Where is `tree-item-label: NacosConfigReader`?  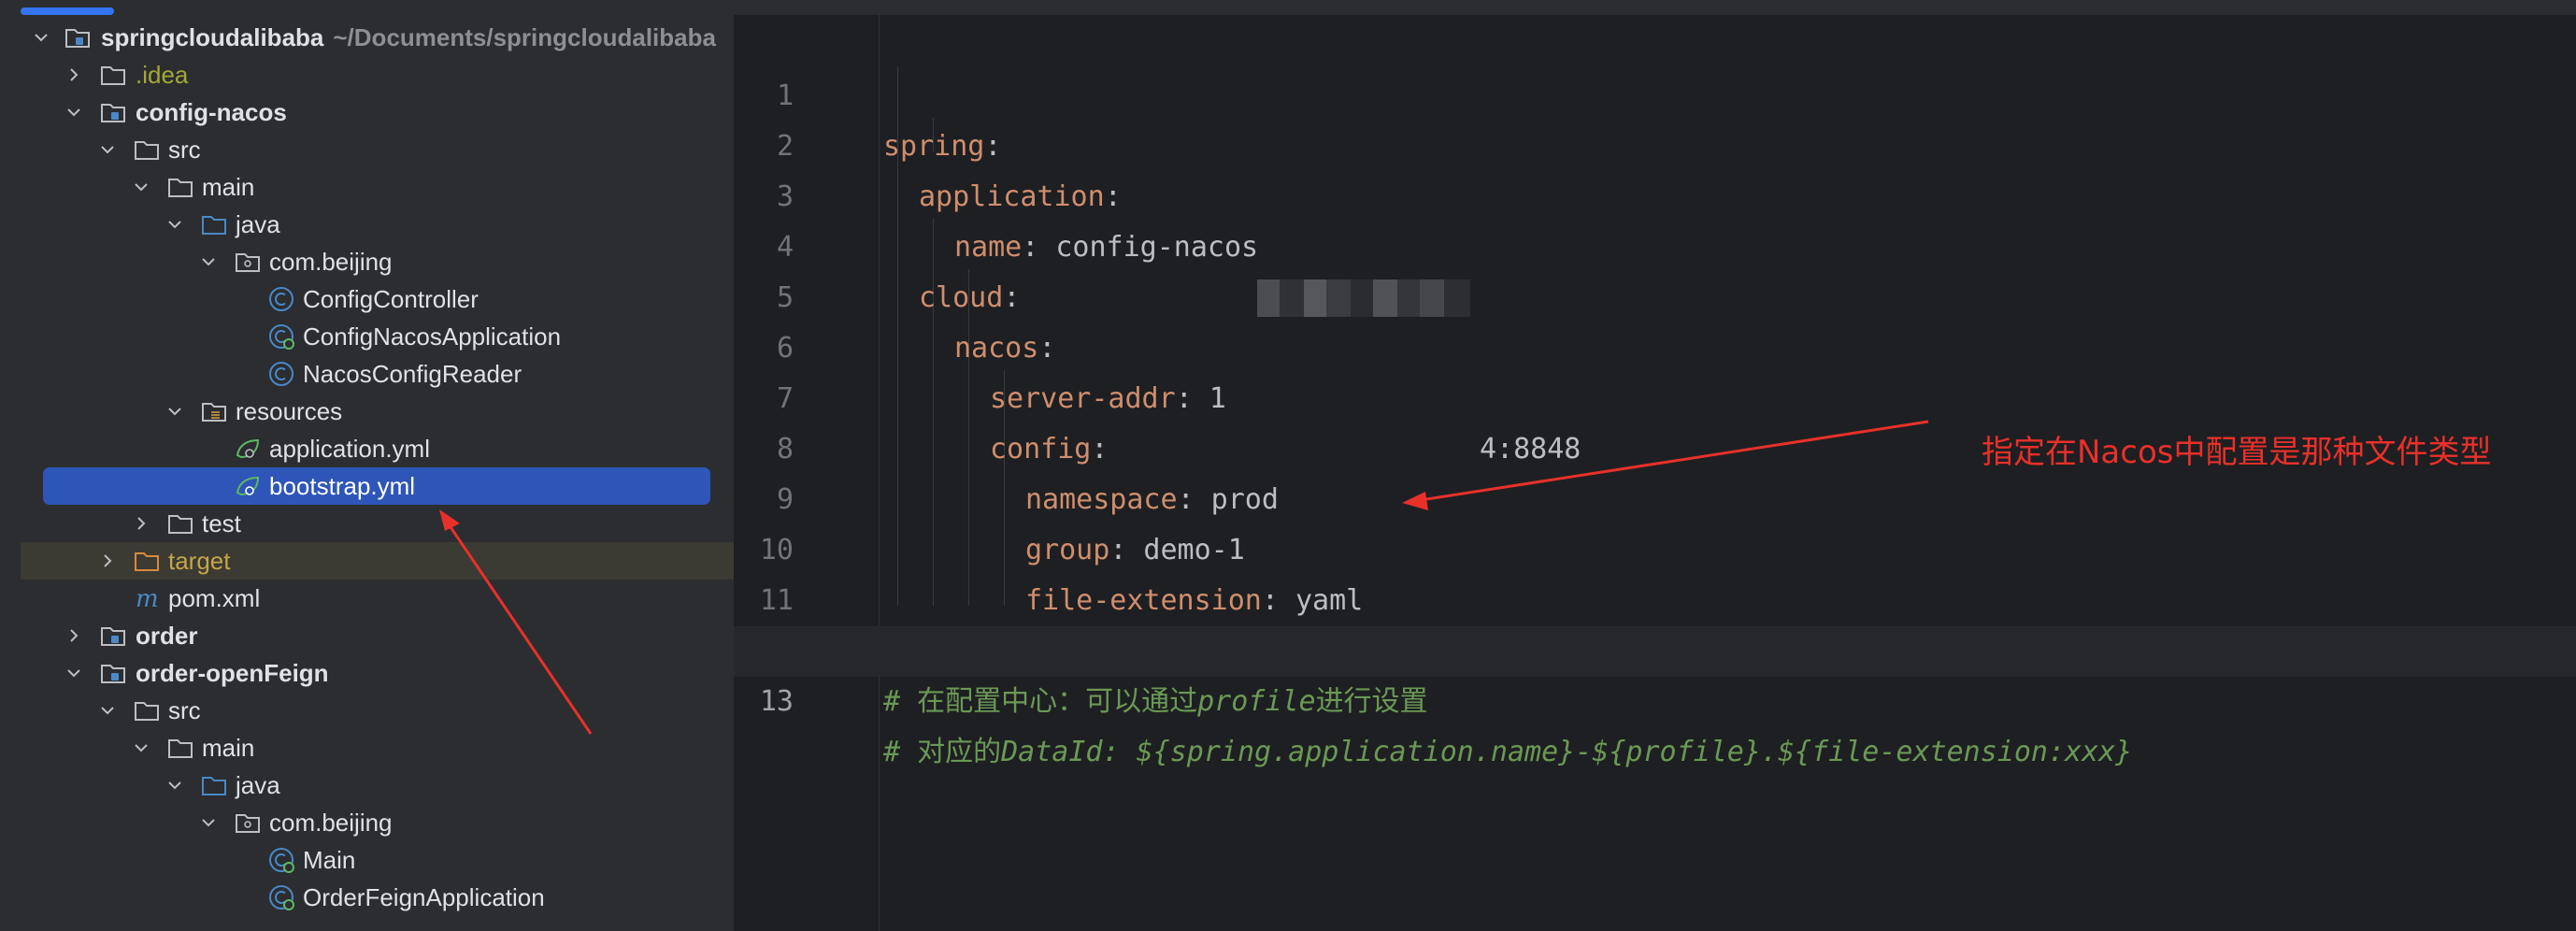
tree-item-label: NacosConfigReader is located at coordinates (412, 374).